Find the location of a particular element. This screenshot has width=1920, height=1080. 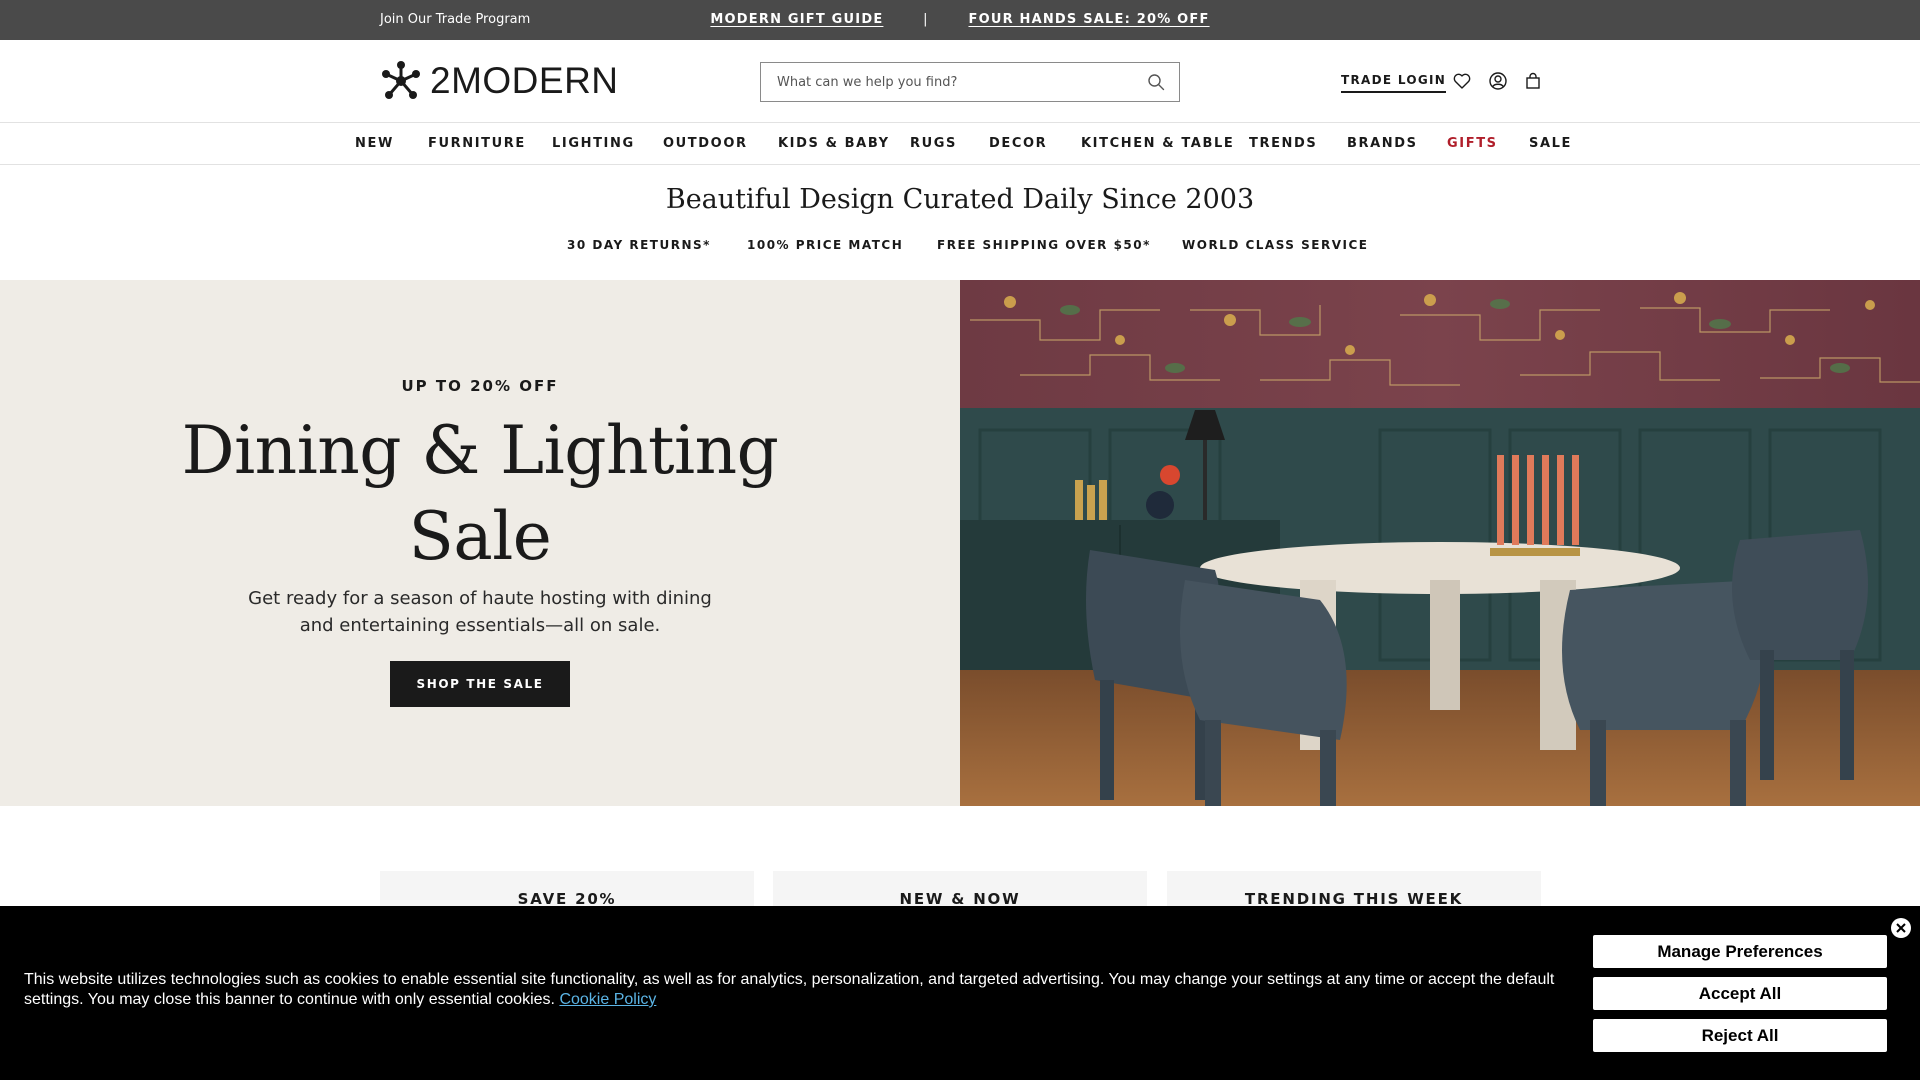

nav-item-furniture: FURNITURE is located at coordinates (477, 143).